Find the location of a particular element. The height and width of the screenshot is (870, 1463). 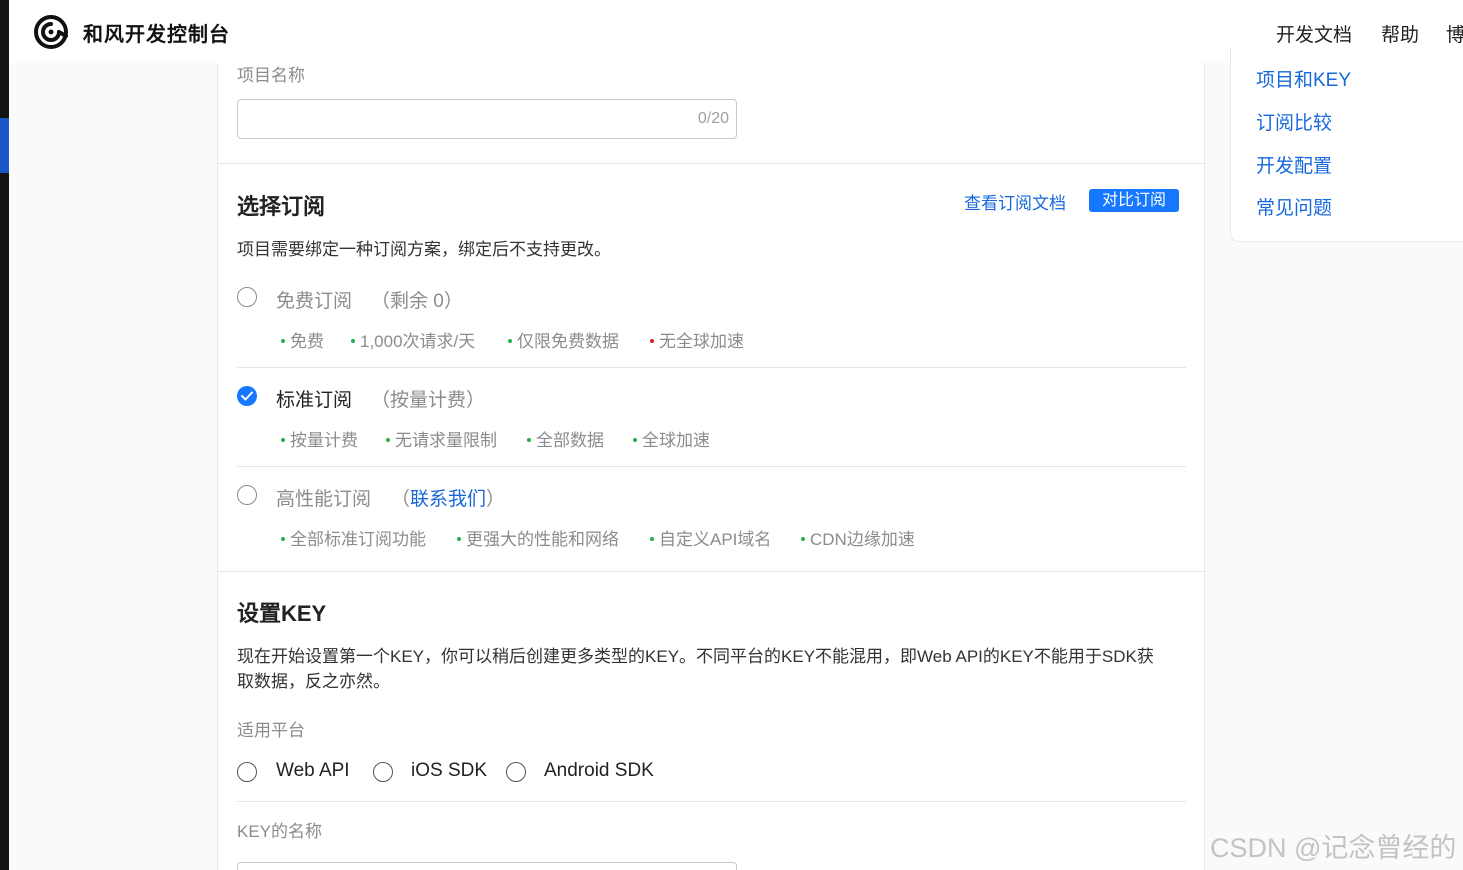

high-performance-contact: （联系我们） is located at coordinates (448, 499).